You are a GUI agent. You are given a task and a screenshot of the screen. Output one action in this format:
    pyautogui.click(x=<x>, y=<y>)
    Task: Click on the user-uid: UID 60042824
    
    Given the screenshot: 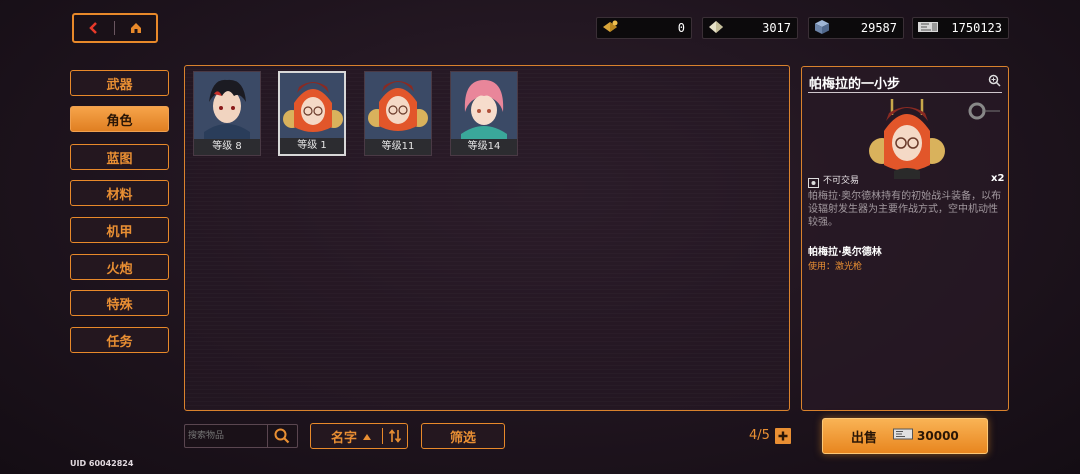 What is the action you would take?
    pyautogui.click(x=102, y=463)
    